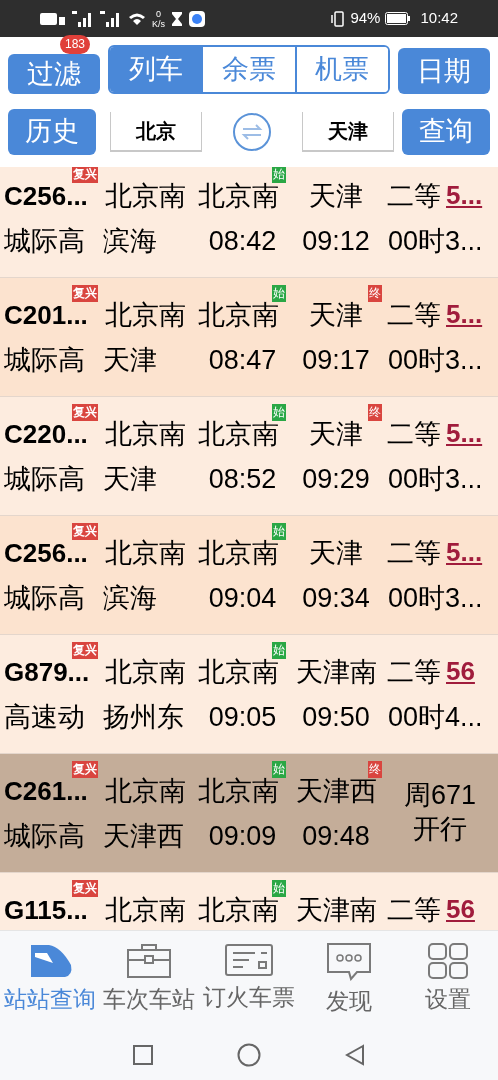  I want to click on wifi-icon, so click(137, 18).